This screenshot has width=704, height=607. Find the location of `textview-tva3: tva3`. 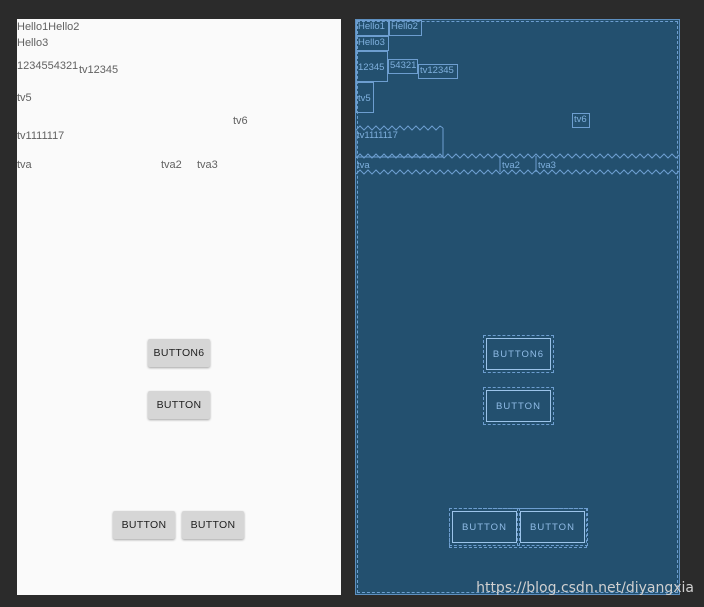

textview-tva3: tva3 is located at coordinates (207, 165).